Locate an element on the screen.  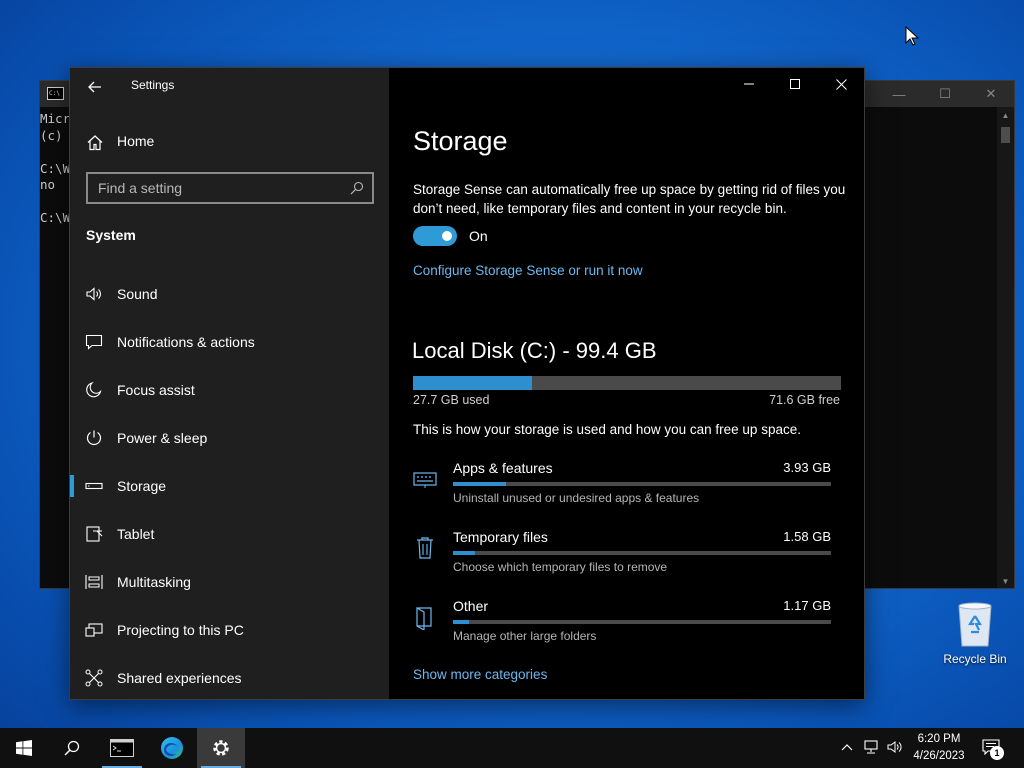
taskbar-edge is located at coordinates (172, 748).